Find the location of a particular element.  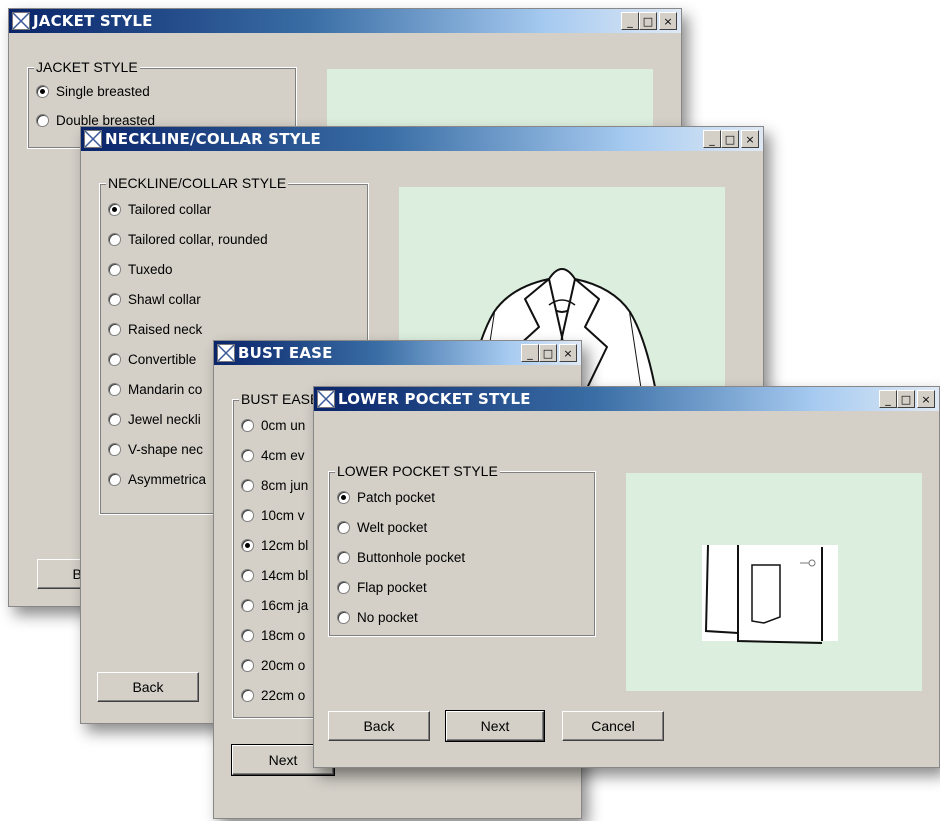

radio-bust-0cm: 0cm un is located at coordinates (273, 425).